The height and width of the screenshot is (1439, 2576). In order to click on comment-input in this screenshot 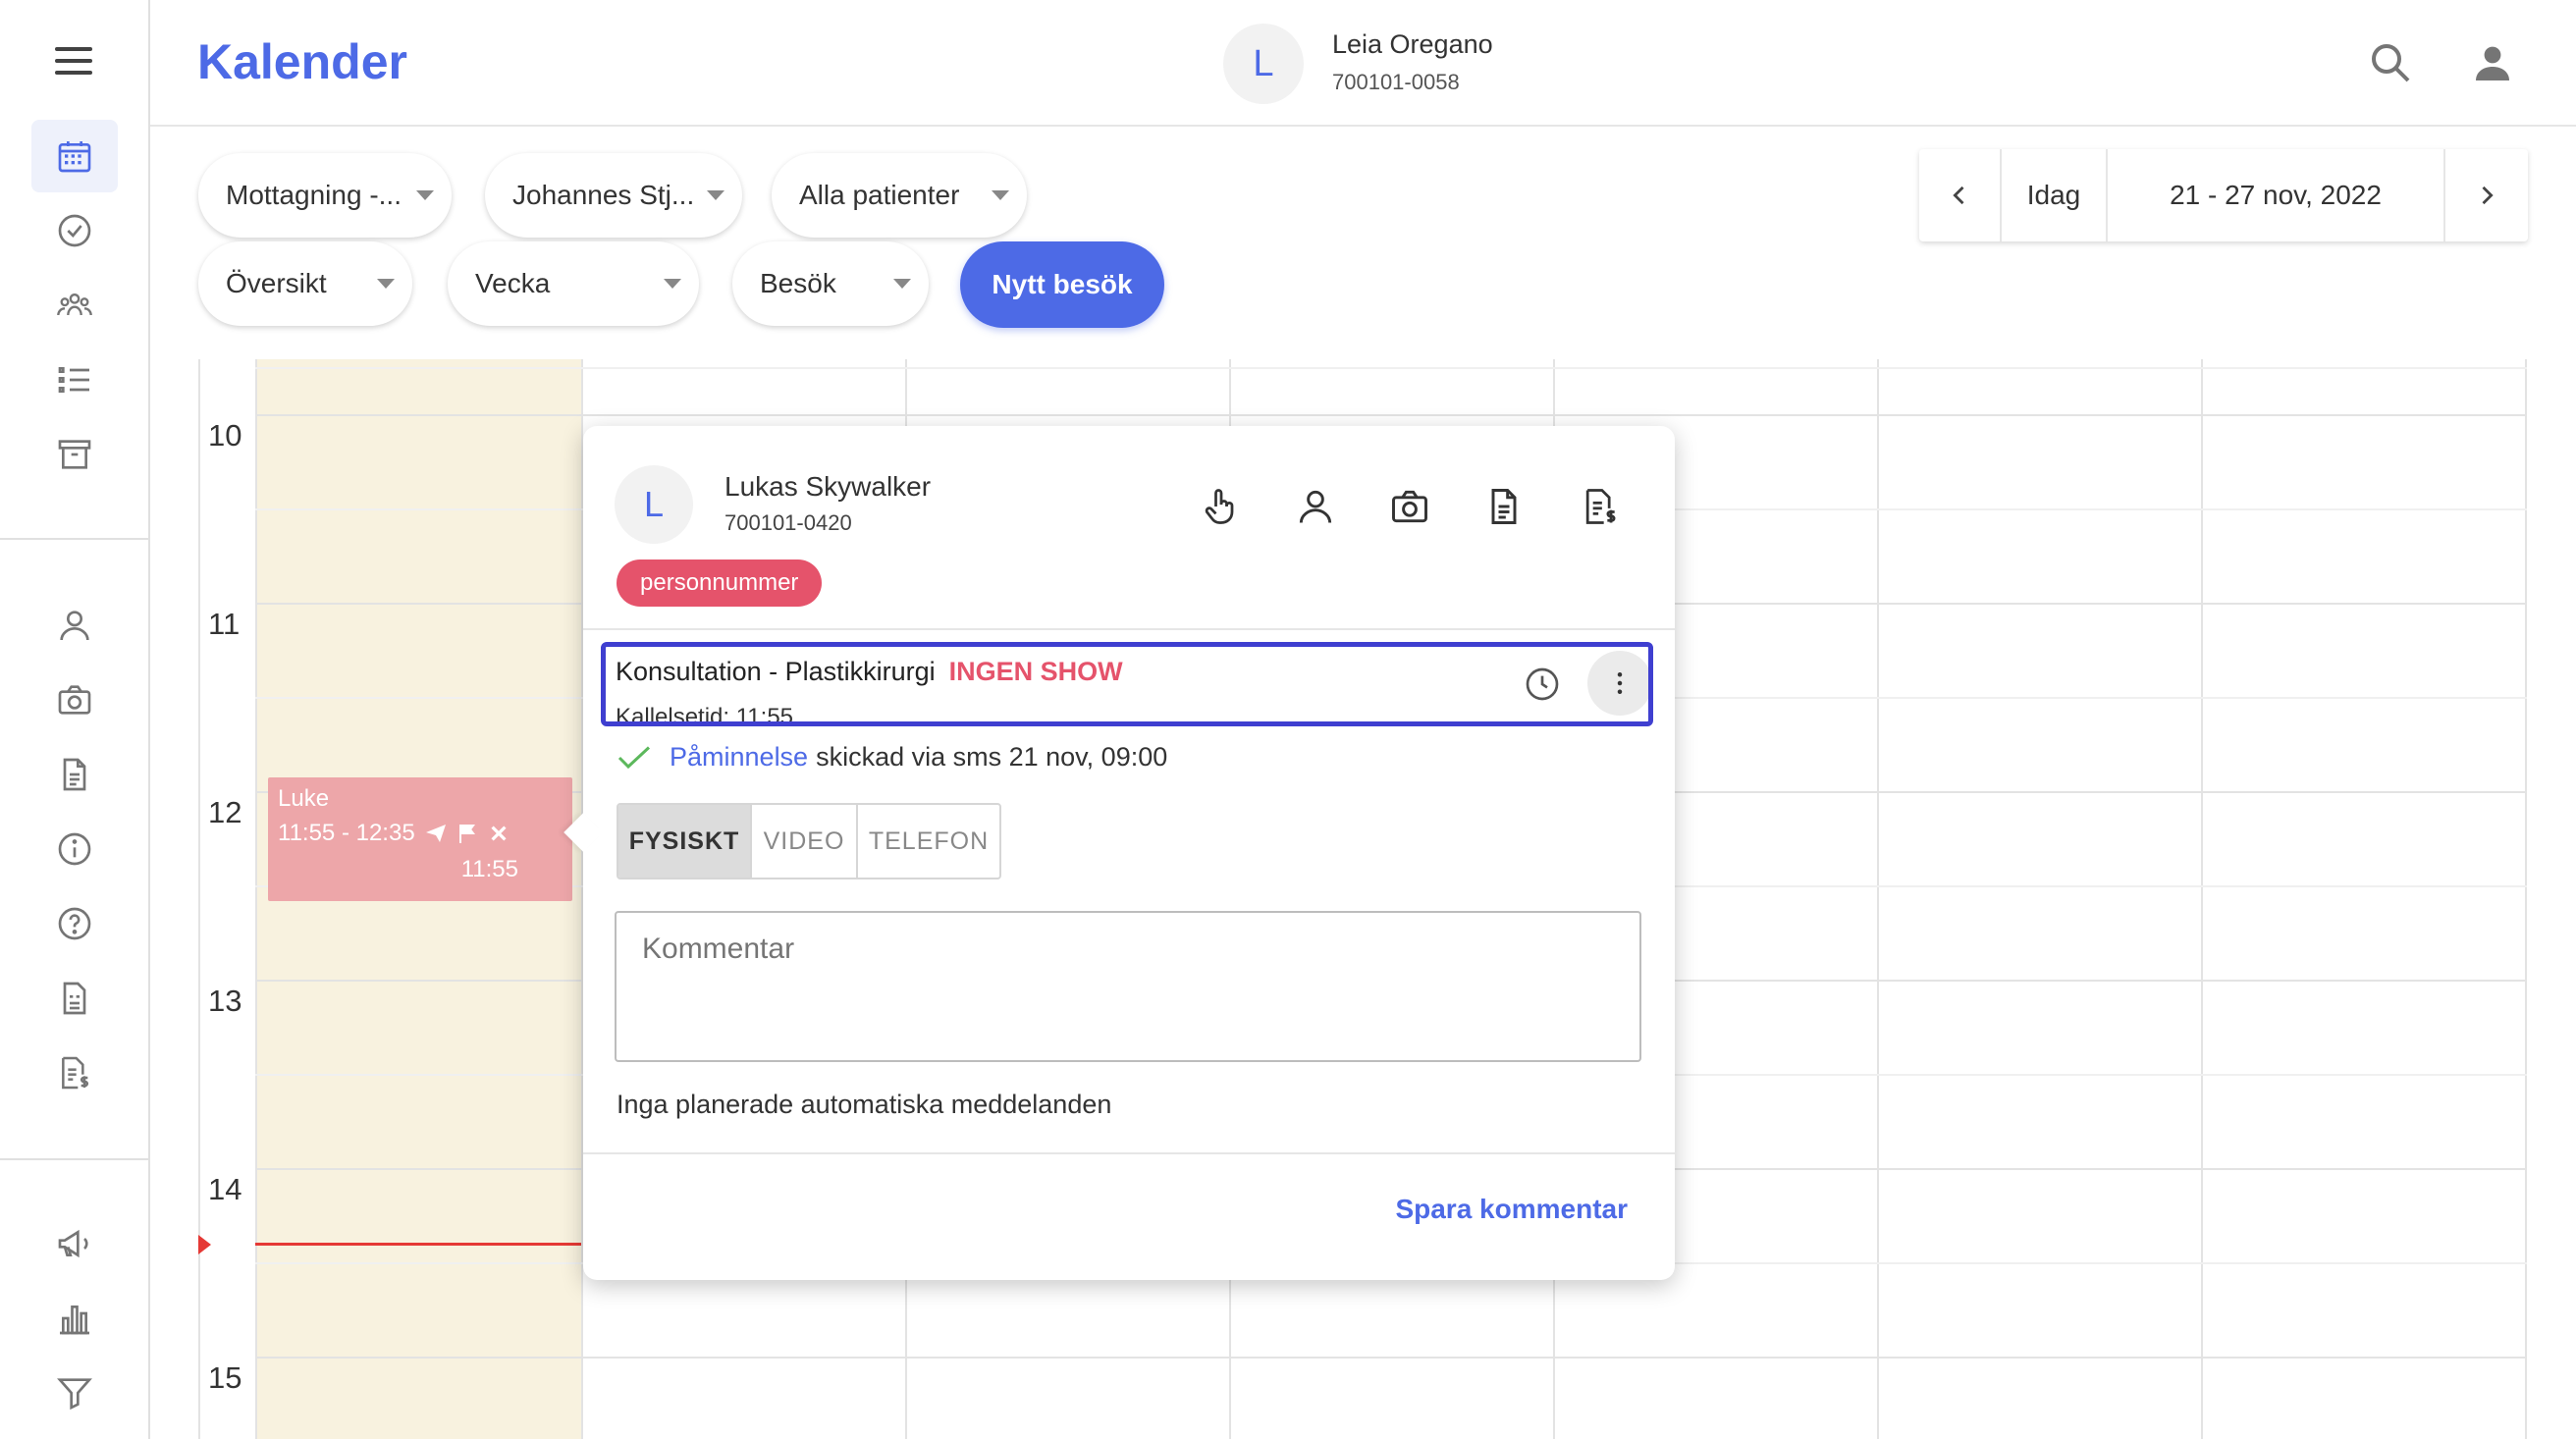, I will do `click(1128, 986)`.